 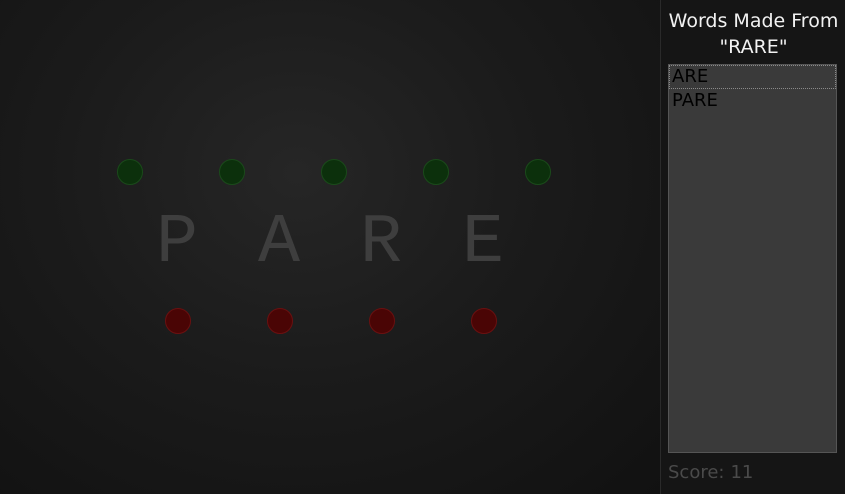 I want to click on word-list-item: ARE, so click(x=752, y=77).